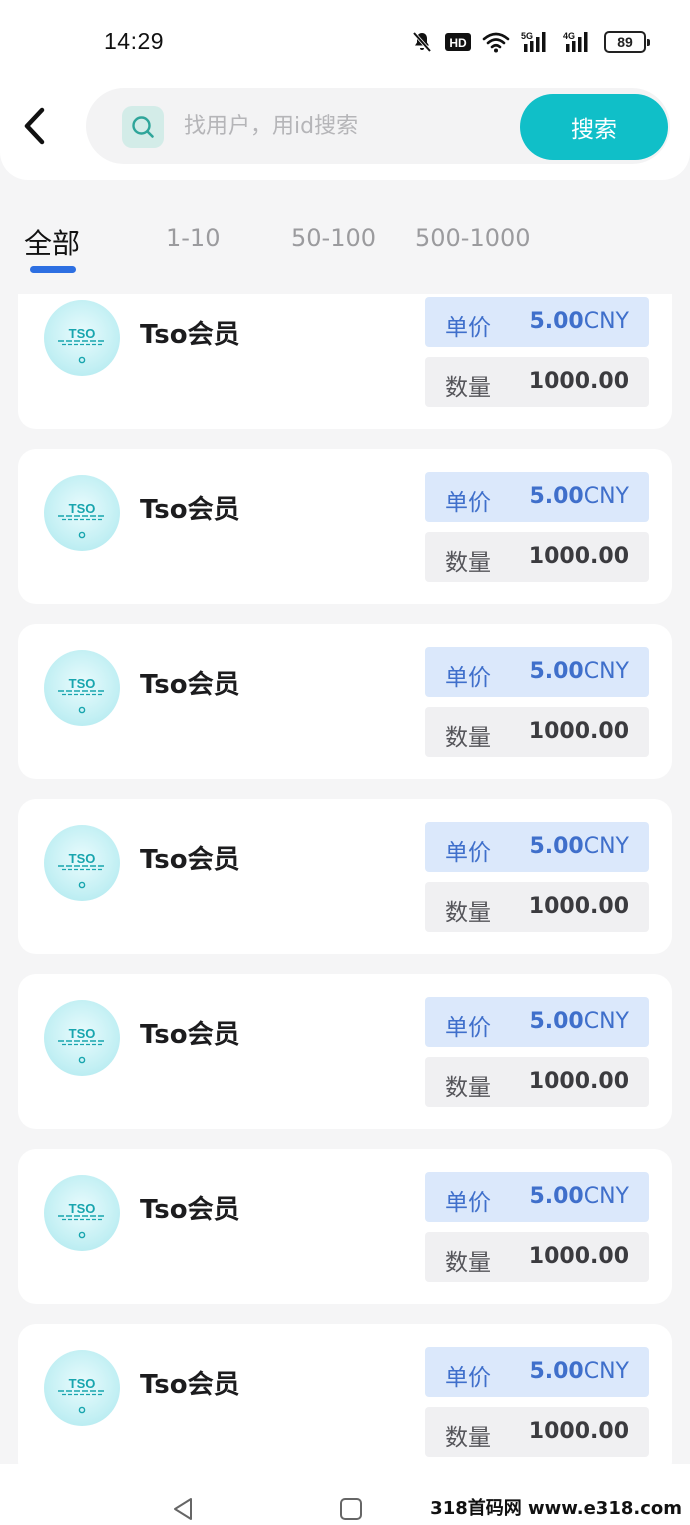 The height and width of the screenshot is (1525, 690). Describe the element at coordinates (556, 1508) in the screenshot. I see `watermark: 318首码网 www.e318.com` at that location.